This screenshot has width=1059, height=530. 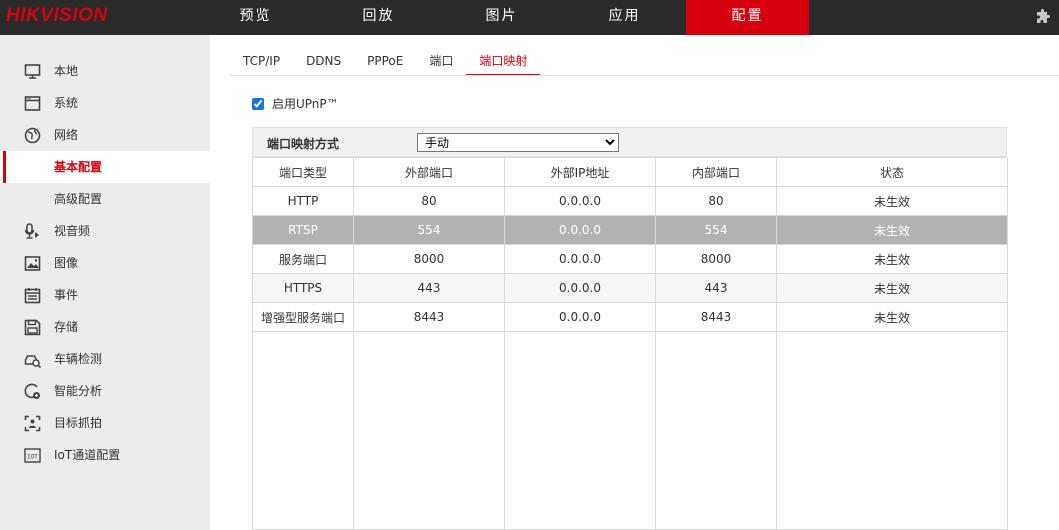 I want to click on globe-icon, so click(x=32, y=135).